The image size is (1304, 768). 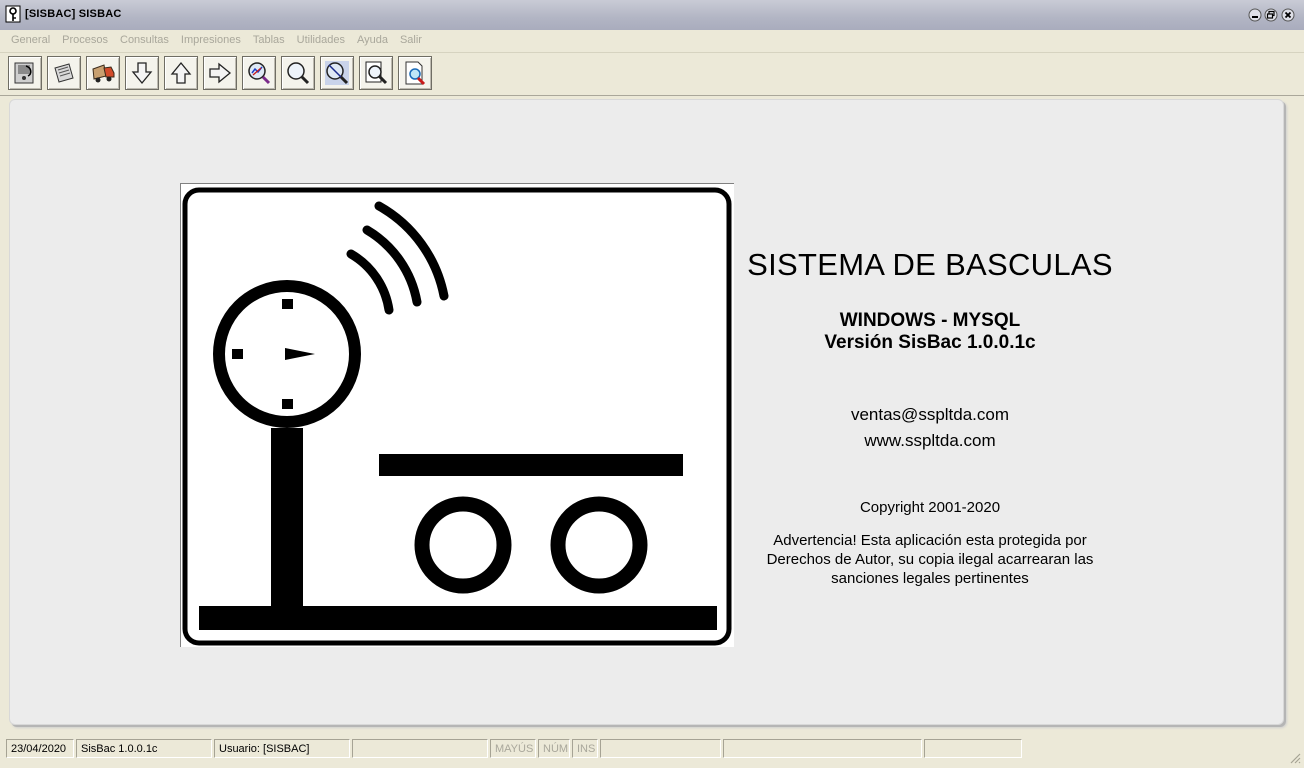 I want to click on search-chart-button, so click(x=259, y=73).